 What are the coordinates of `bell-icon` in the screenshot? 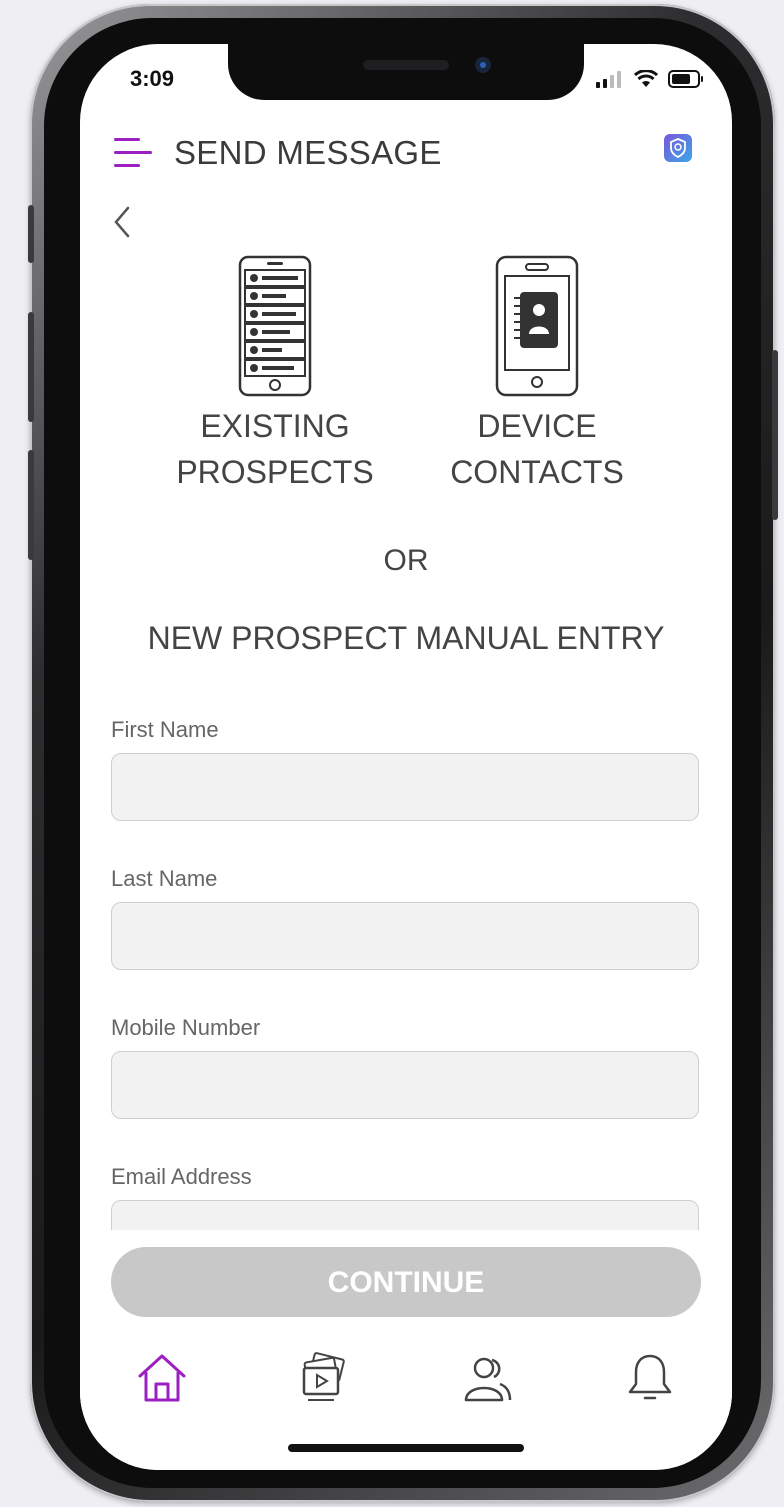 It's located at (650, 1378).